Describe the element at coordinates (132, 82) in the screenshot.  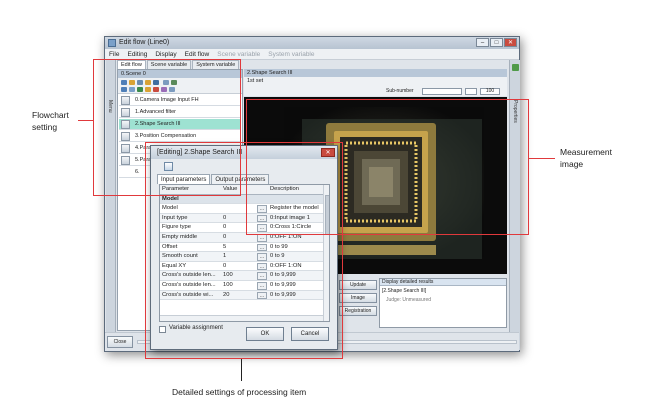
I see `open-icon` at that location.